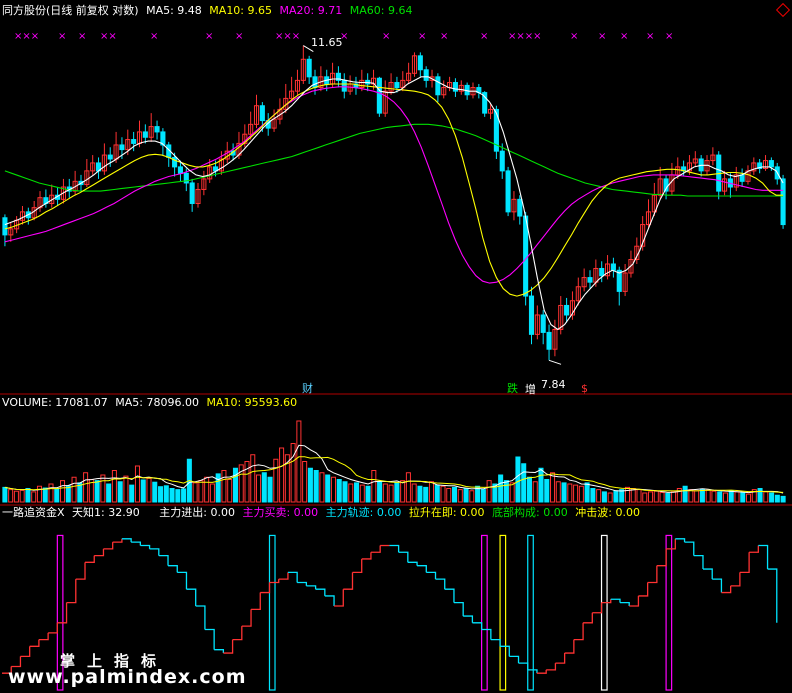 Image resolution: width=792 pixels, height=693 pixels. What do you see at coordinates (512, 388) in the screenshot?
I see `die-marker: 跌` at bounding box center [512, 388].